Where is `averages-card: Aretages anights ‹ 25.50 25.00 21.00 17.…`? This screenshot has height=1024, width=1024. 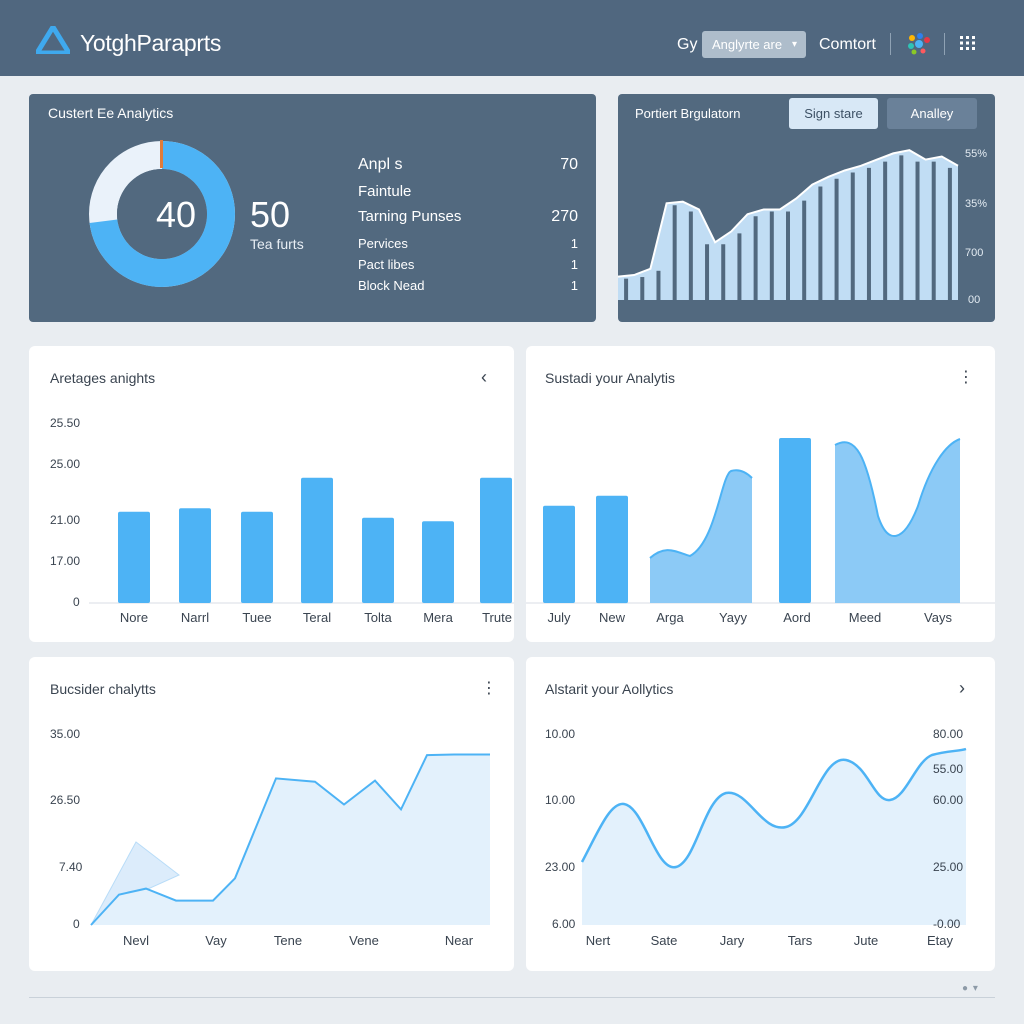
averages-card: Aretages anights ‹ 25.50 25.00 21.00 17.… is located at coordinates (271, 494).